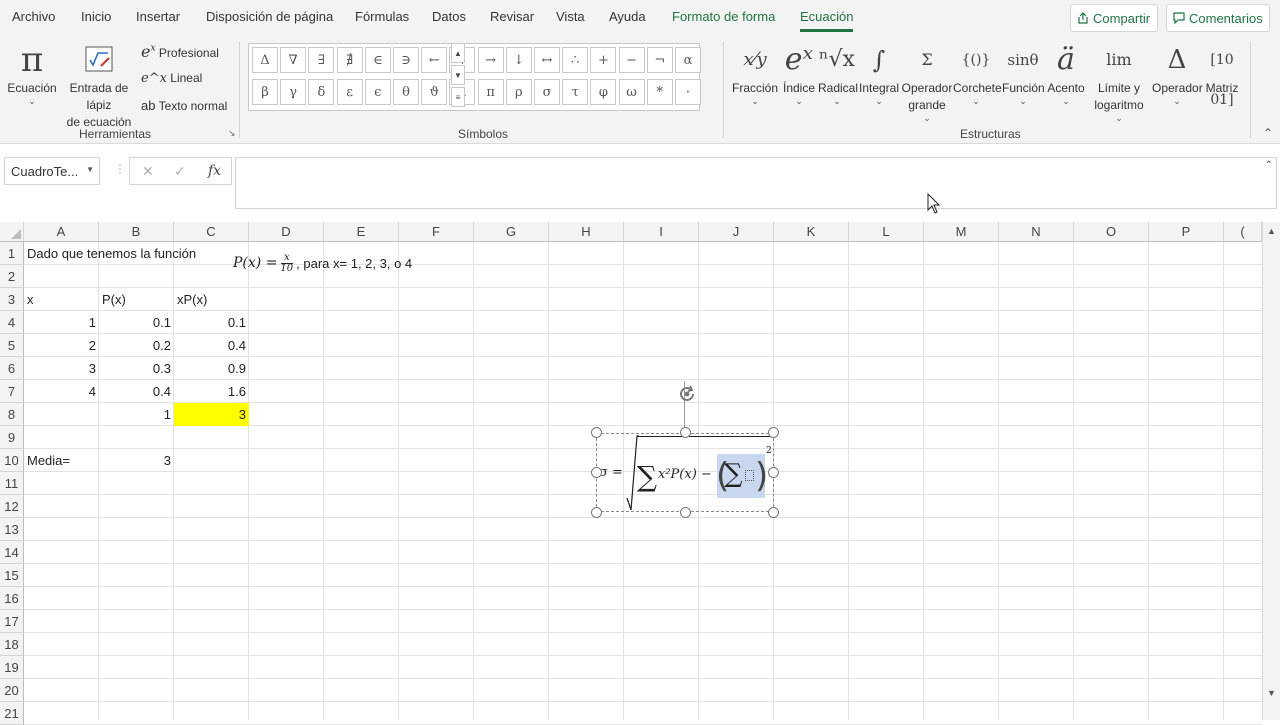  What do you see at coordinates (547, 60) in the screenshot?
I see `symbol-button: ↔` at bounding box center [547, 60].